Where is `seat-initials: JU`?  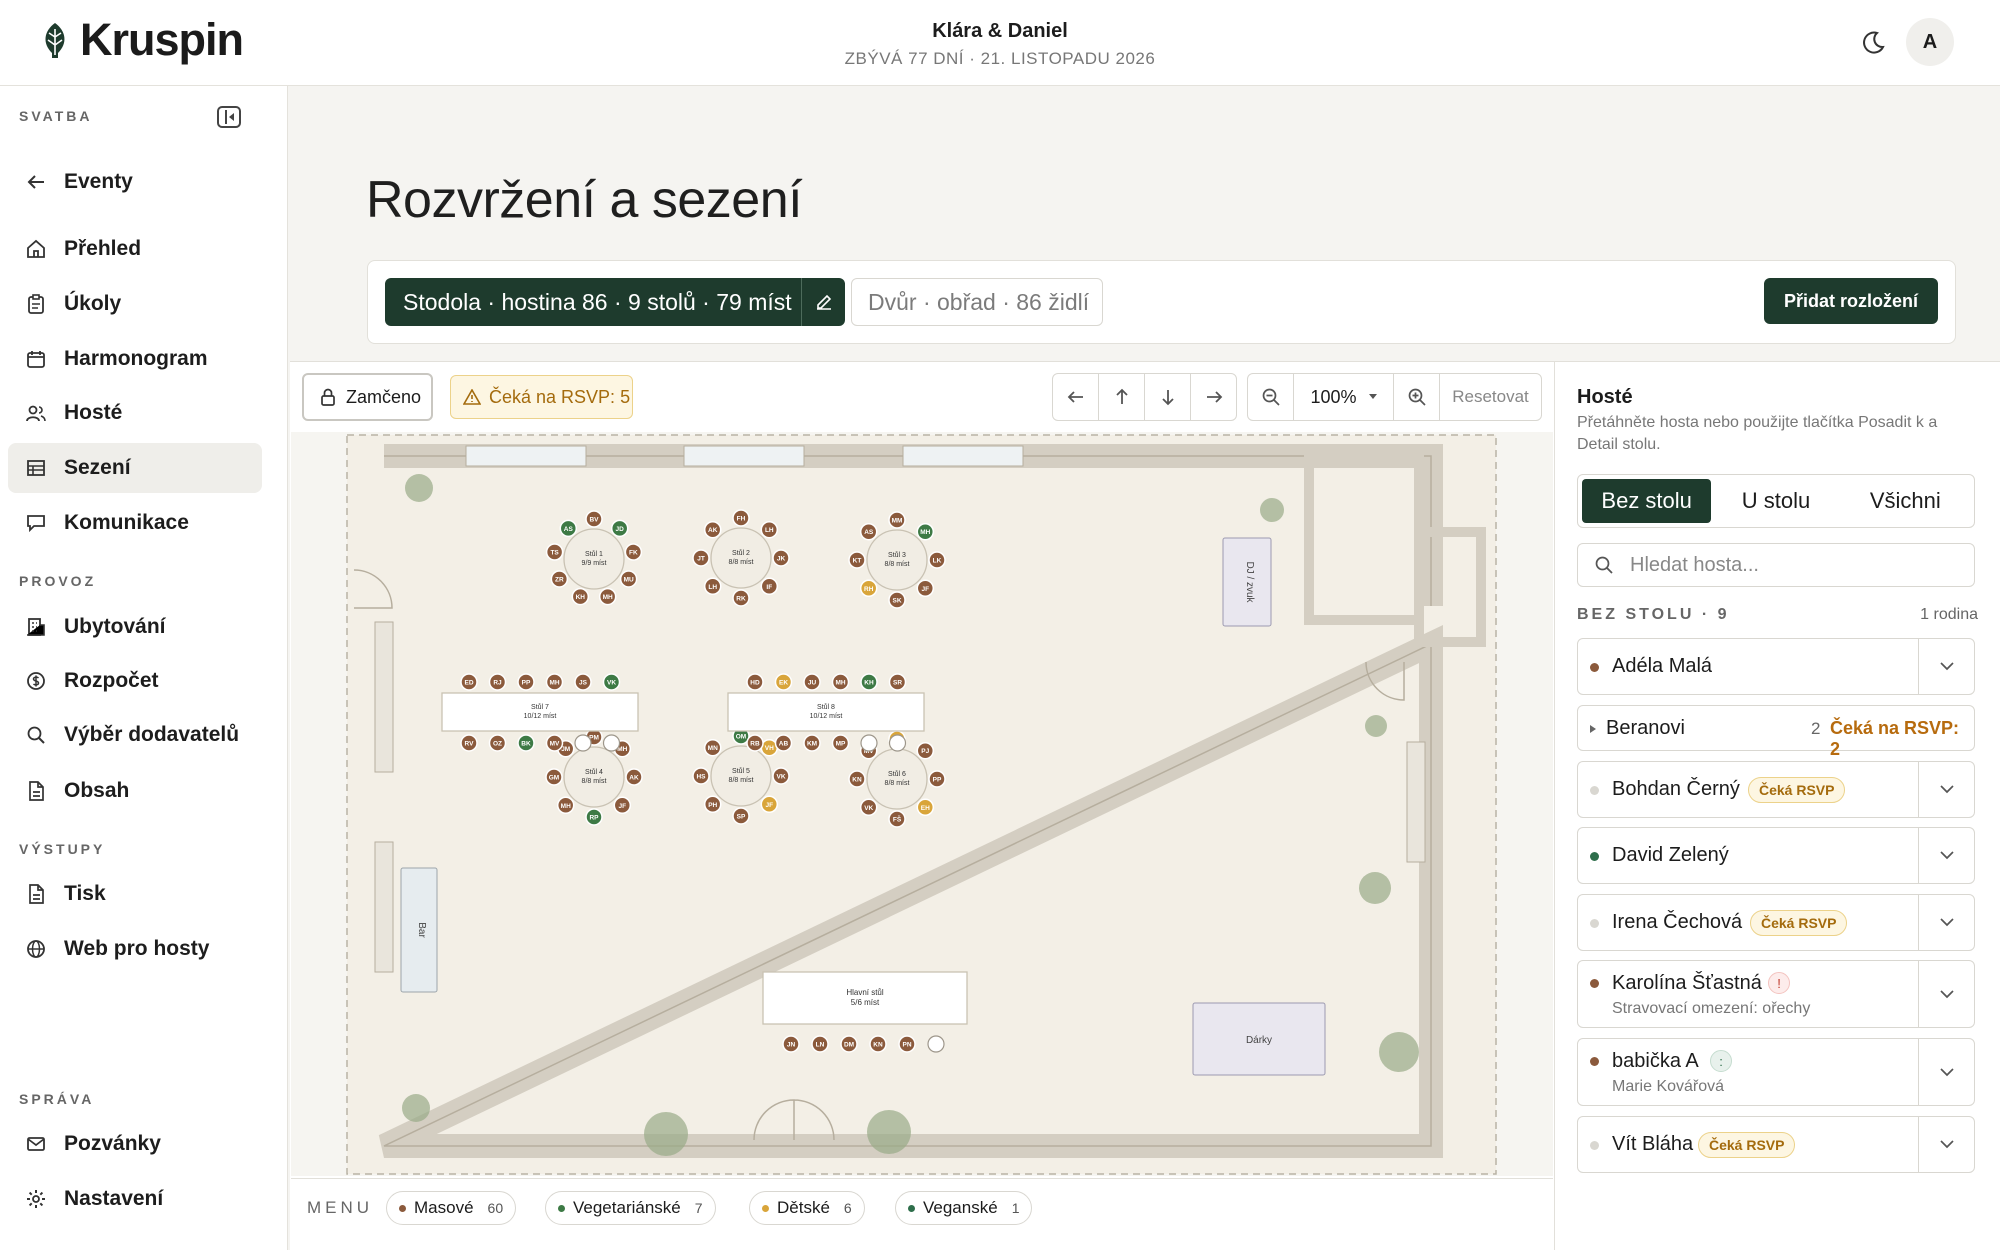 seat-initials: JU is located at coordinates (812, 683).